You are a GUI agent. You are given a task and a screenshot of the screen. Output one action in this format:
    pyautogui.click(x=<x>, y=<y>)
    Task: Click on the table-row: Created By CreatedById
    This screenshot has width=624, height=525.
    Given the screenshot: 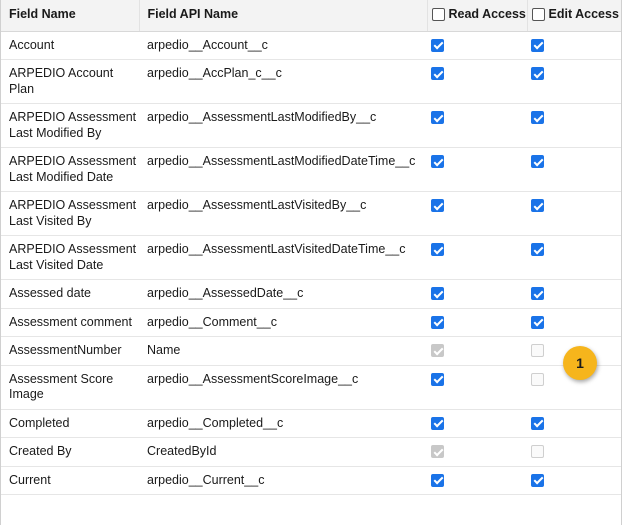 What is the action you would take?
    pyautogui.click(x=311, y=452)
    